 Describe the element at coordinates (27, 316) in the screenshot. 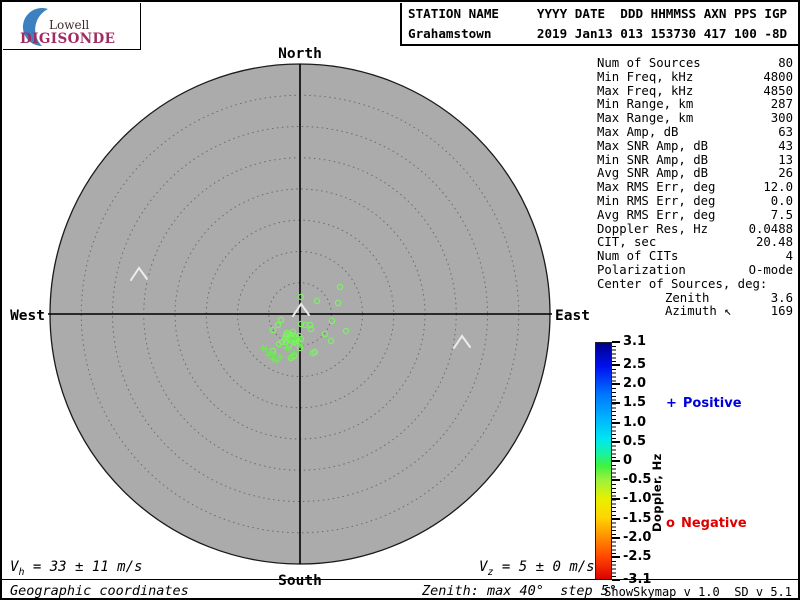

I see `compass-west-label: West` at that location.